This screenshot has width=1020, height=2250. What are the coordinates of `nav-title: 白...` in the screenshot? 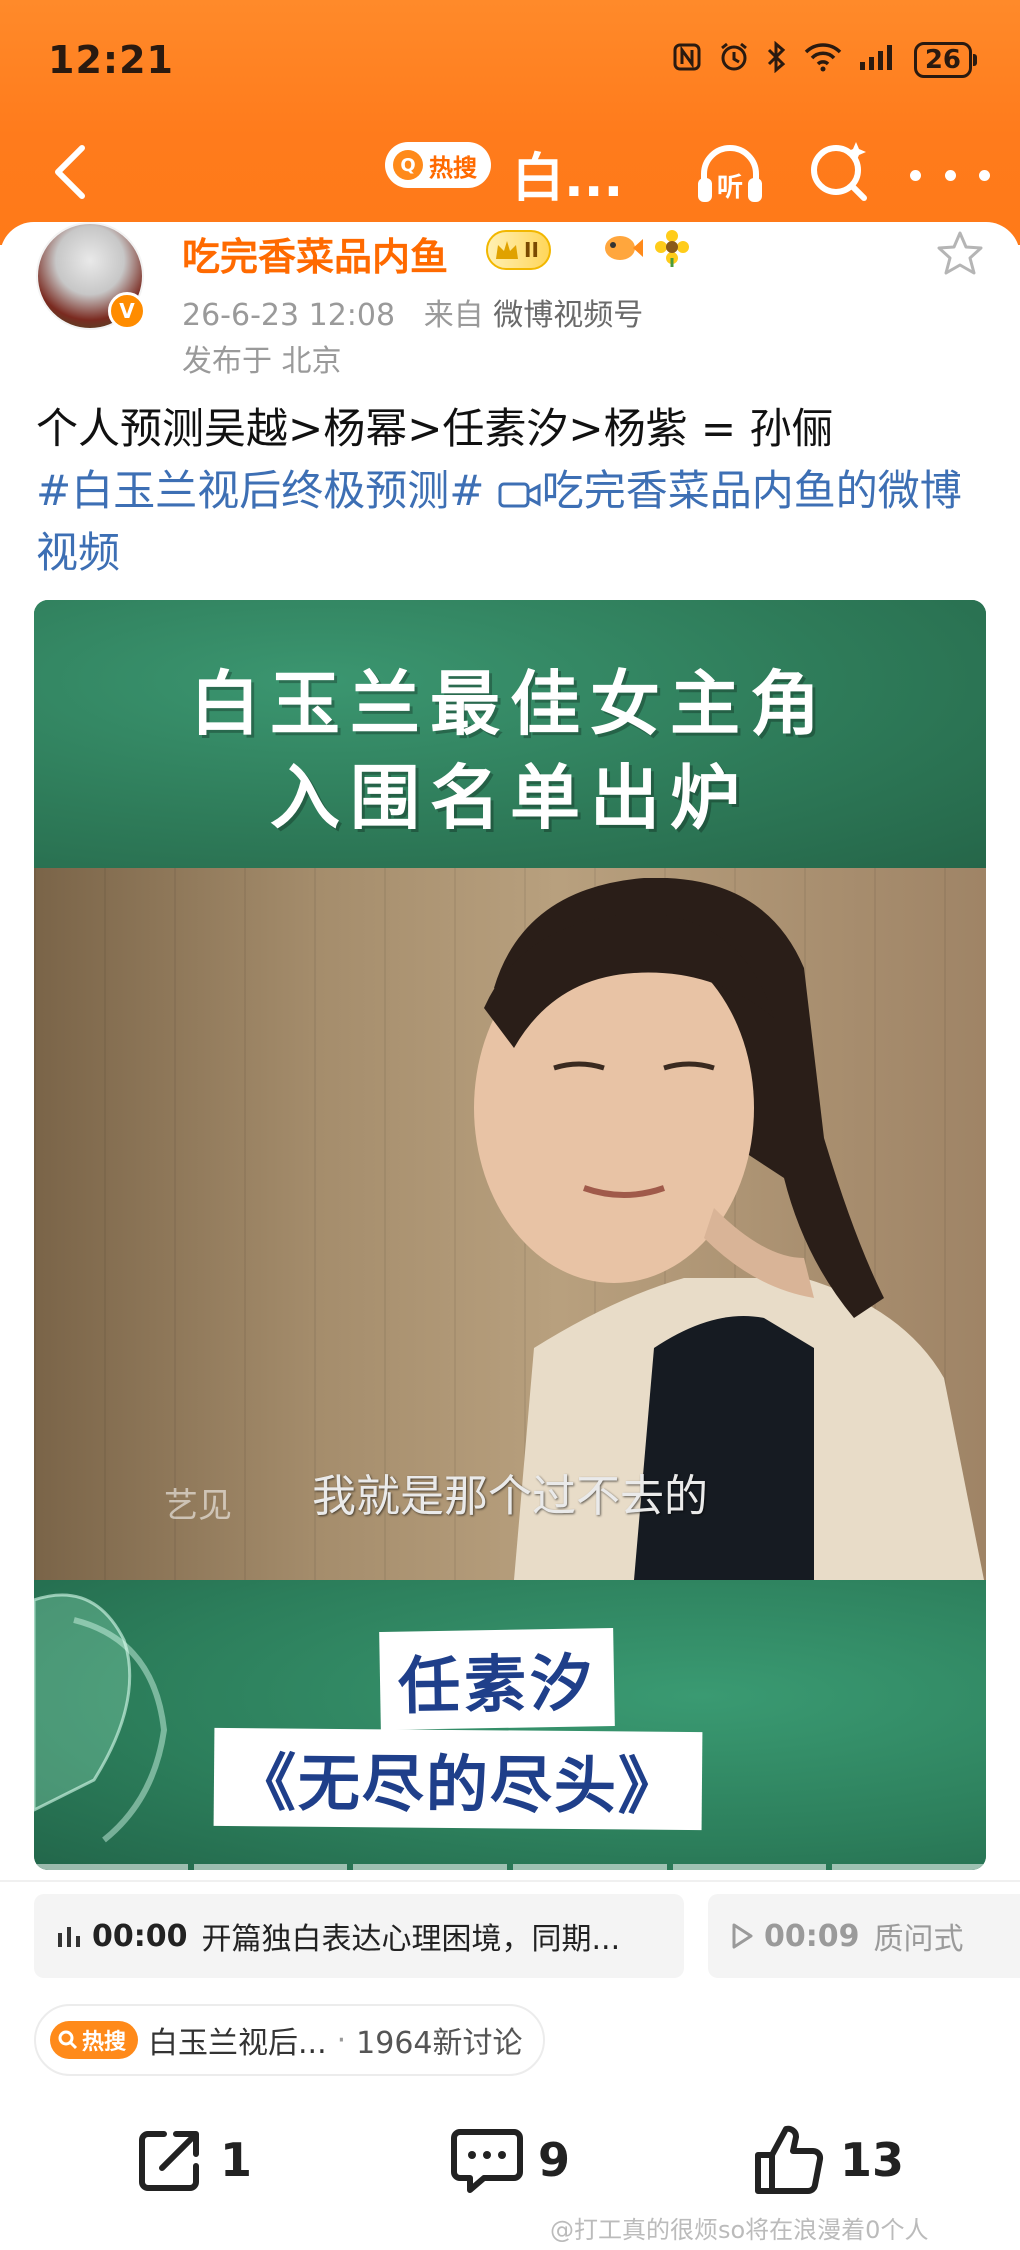 It's located at (567, 173).